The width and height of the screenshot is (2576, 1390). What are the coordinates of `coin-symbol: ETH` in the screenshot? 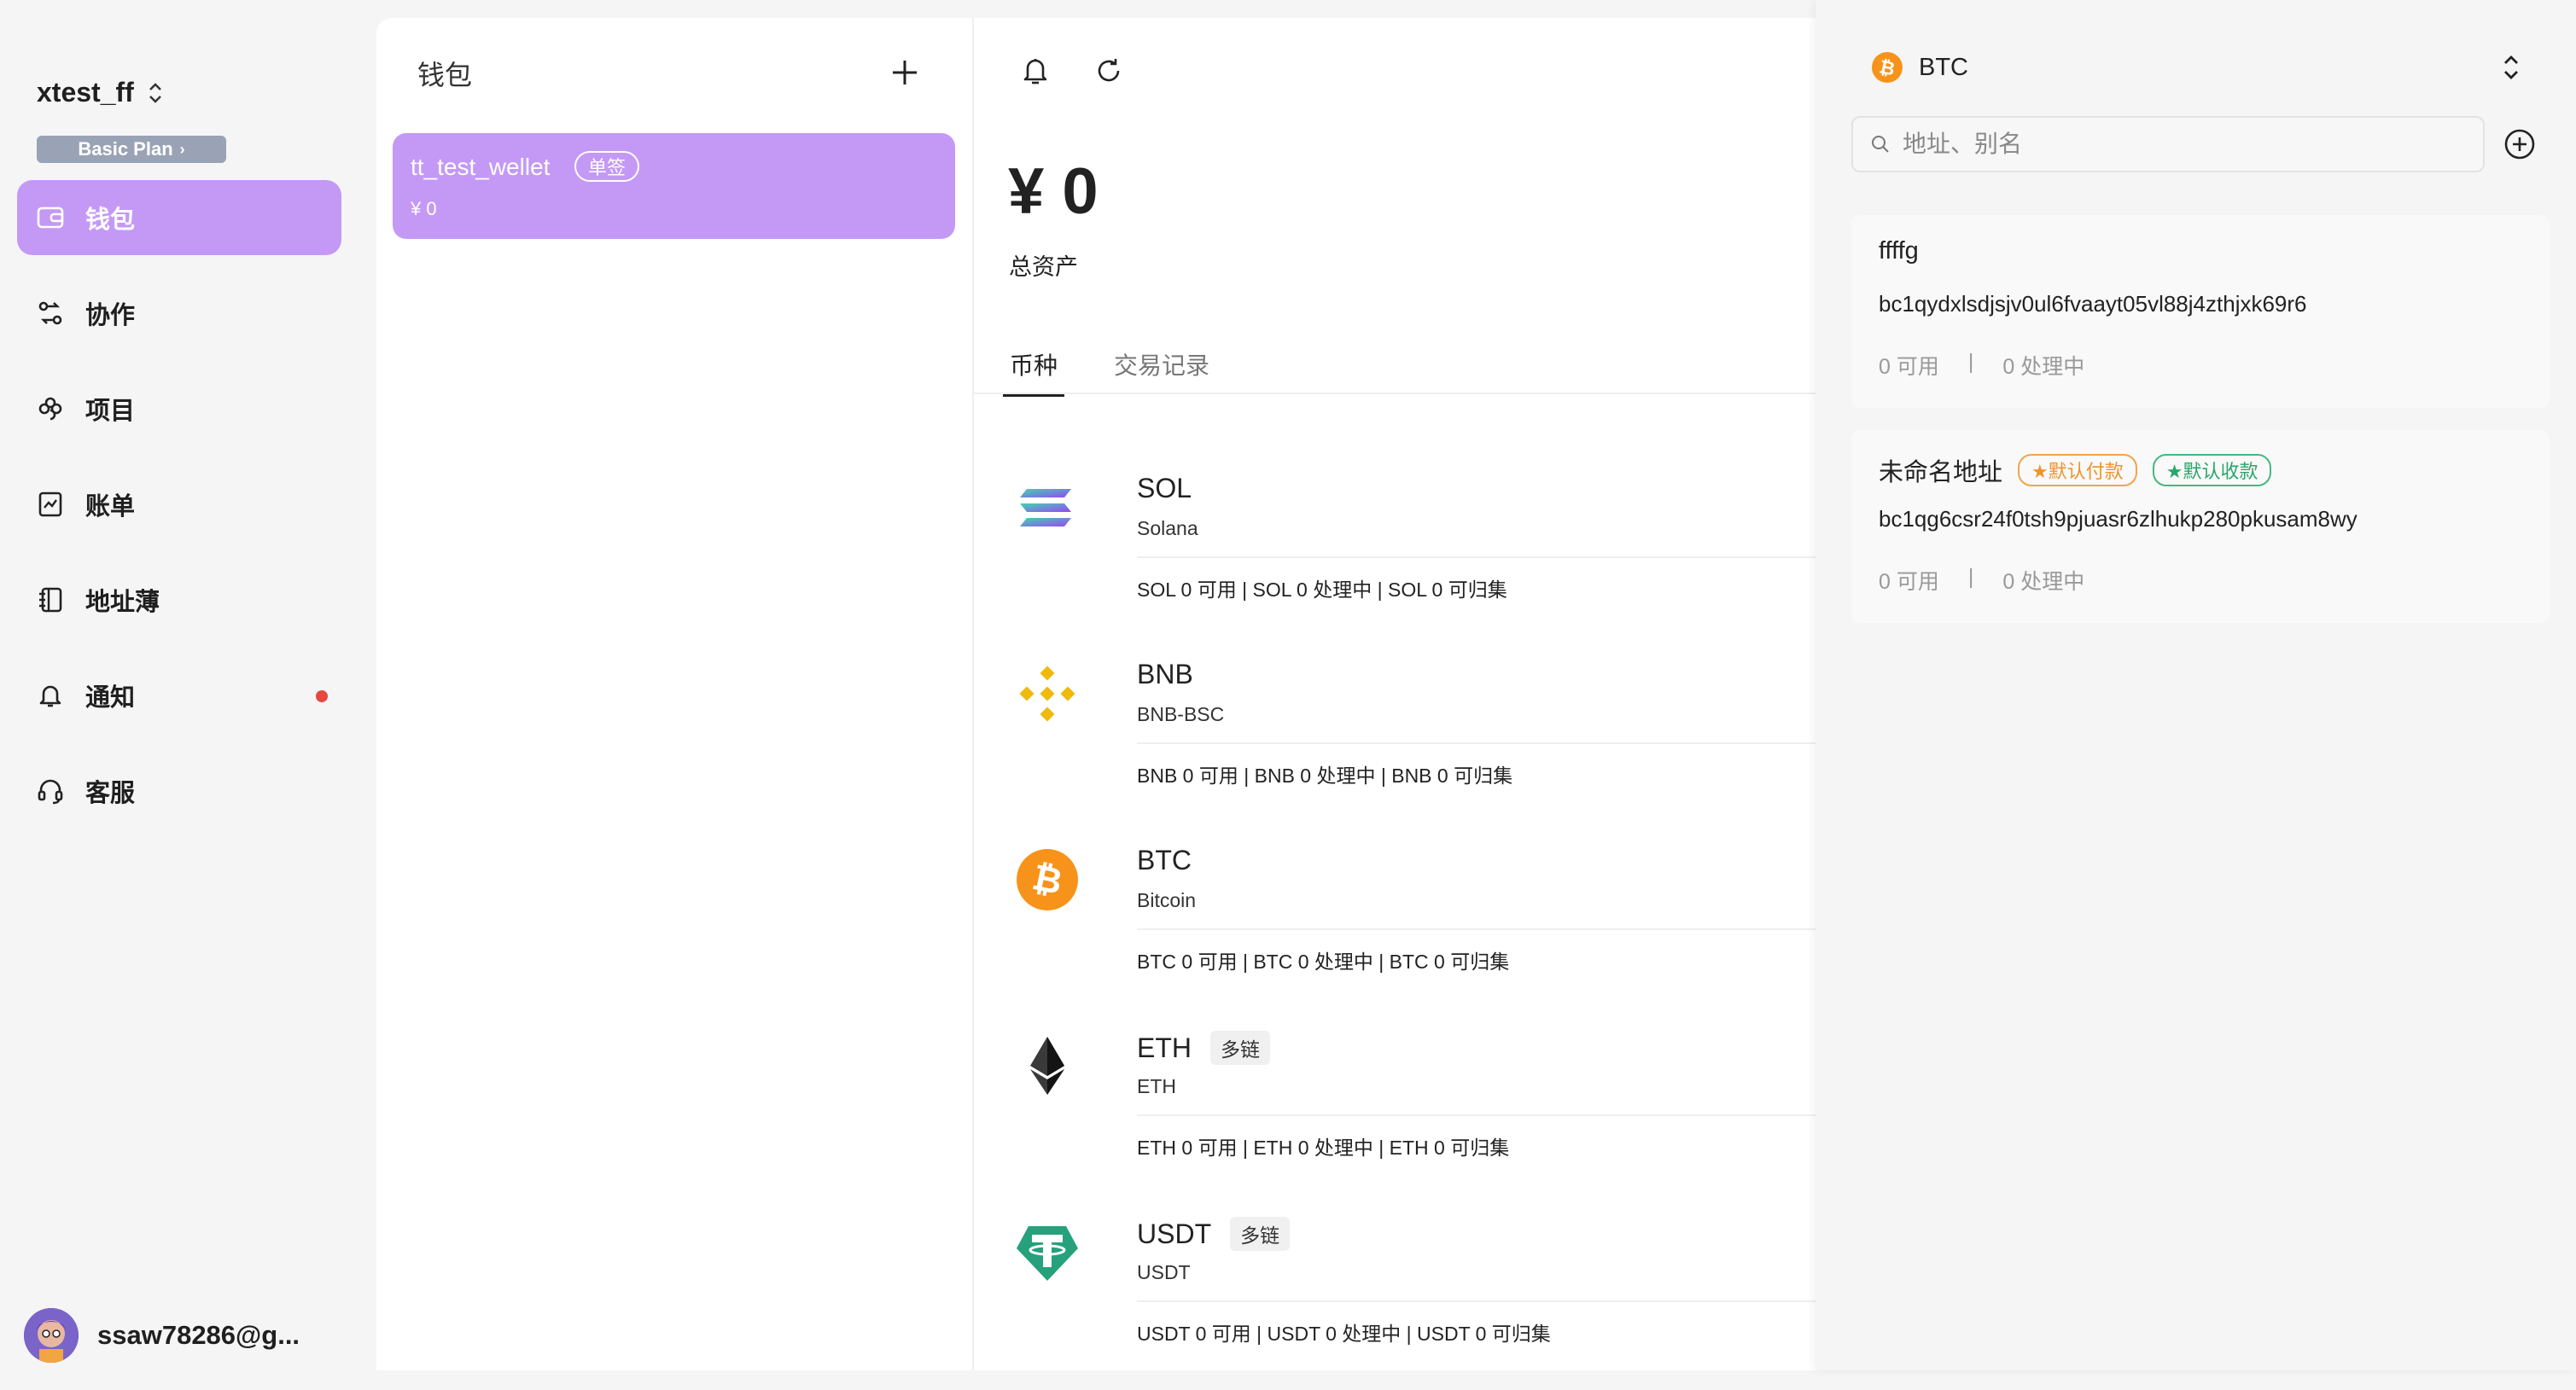 It's located at (1164, 1048).